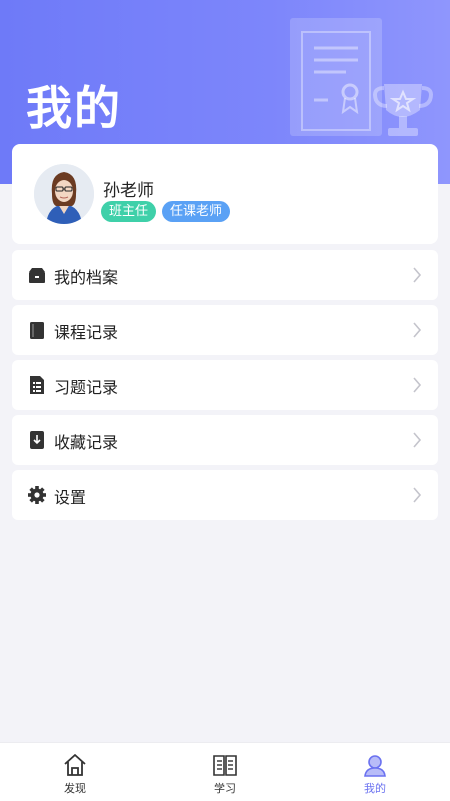 Image resolution: width=450 pixels, height=801 pixels. I want to click on document-list-icon, so click(37, 385).